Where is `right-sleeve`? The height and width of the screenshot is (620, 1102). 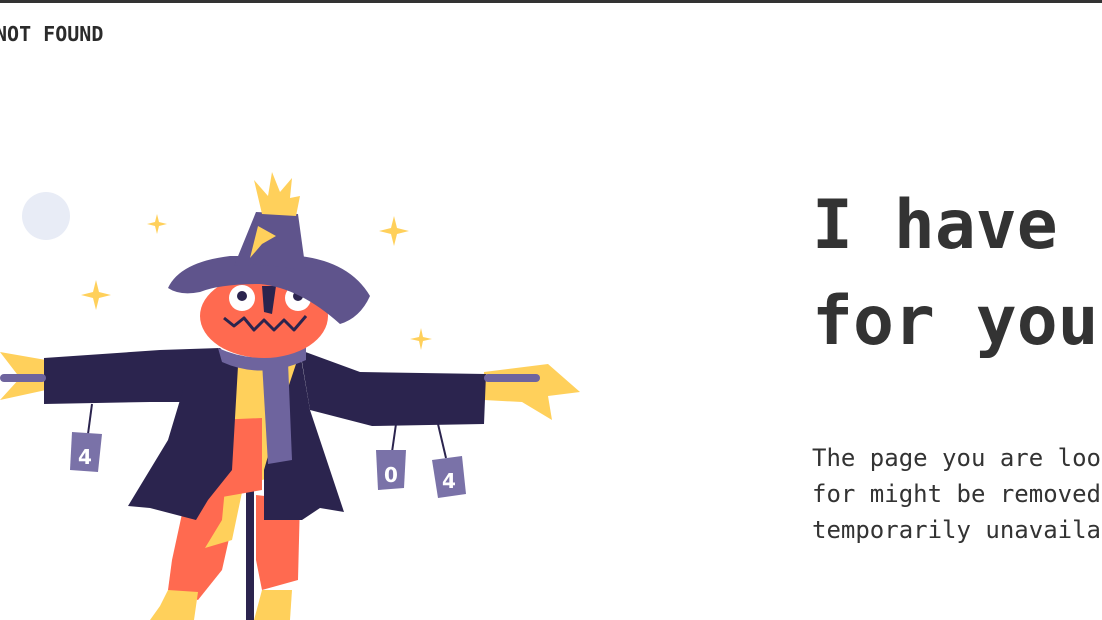
right-sleeve is located at coordinates (393, 388).